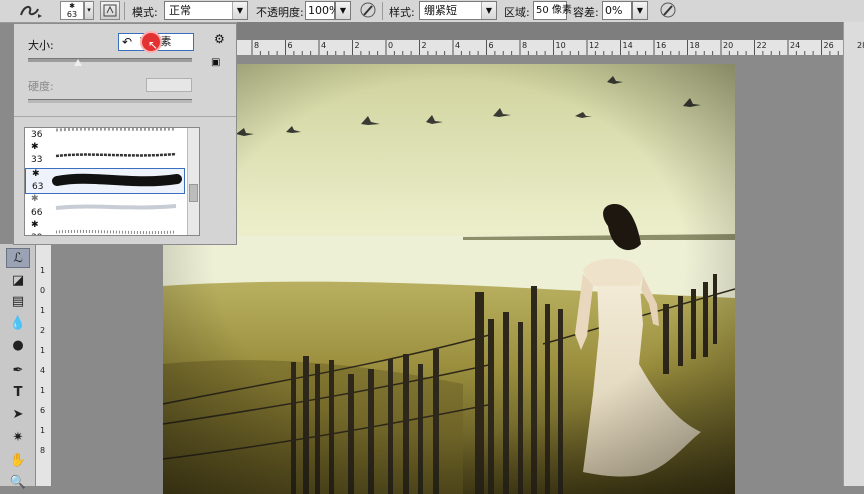  I want to click on opacity-input: 100%, so click(322, 10).